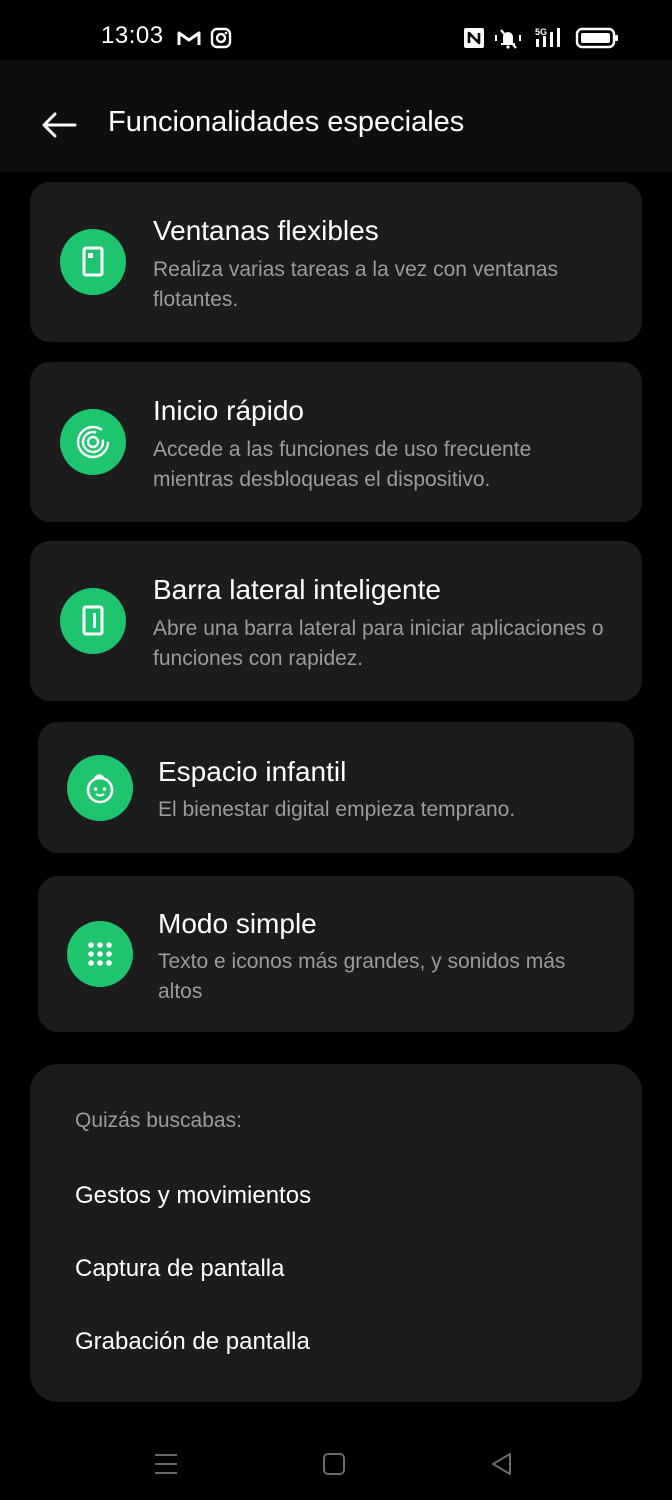 The image size is (672, 1500). Describe the element at coordinates (132, 35) in the screenshot. I see `status-time: 13:03` at that location.